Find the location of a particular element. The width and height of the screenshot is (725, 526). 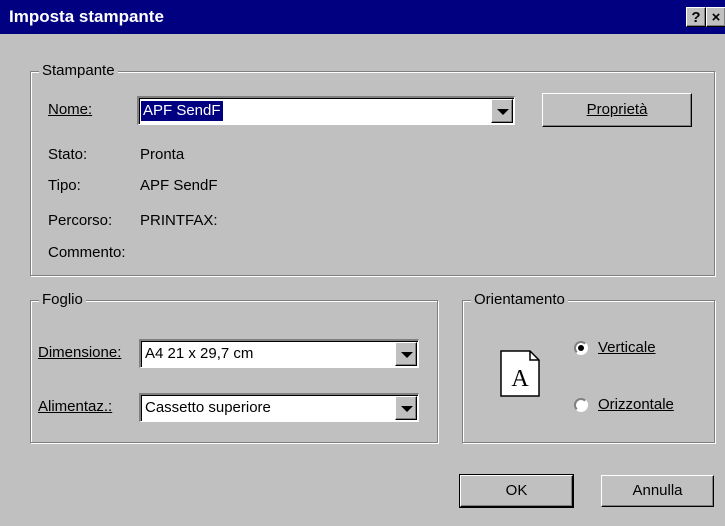

printer-name-label: Nome: is located at coordinates (70, 109).